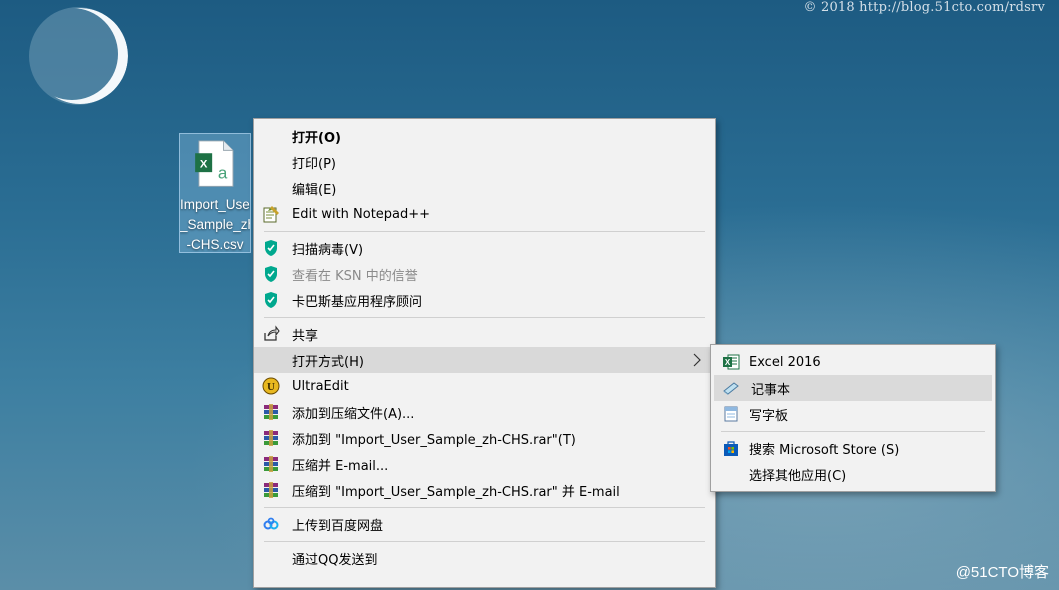 This screenshot has width=1059, height=590. I want to click on ultraedit-icon: U, so click(271, 386).